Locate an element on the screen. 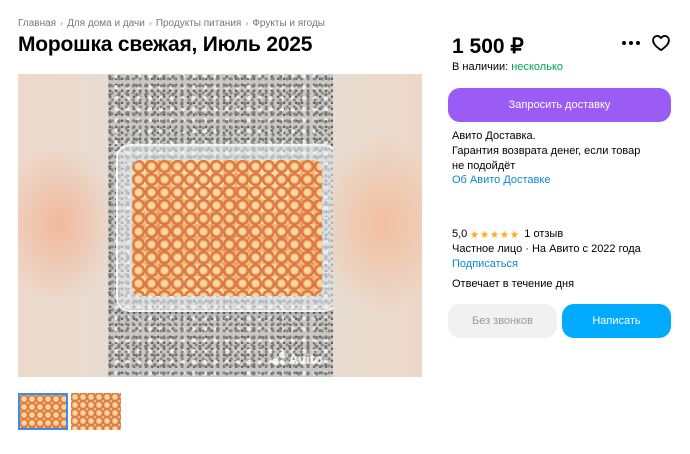 The image size is (690, 454). rating-stars is located at coordinates (495, 234).